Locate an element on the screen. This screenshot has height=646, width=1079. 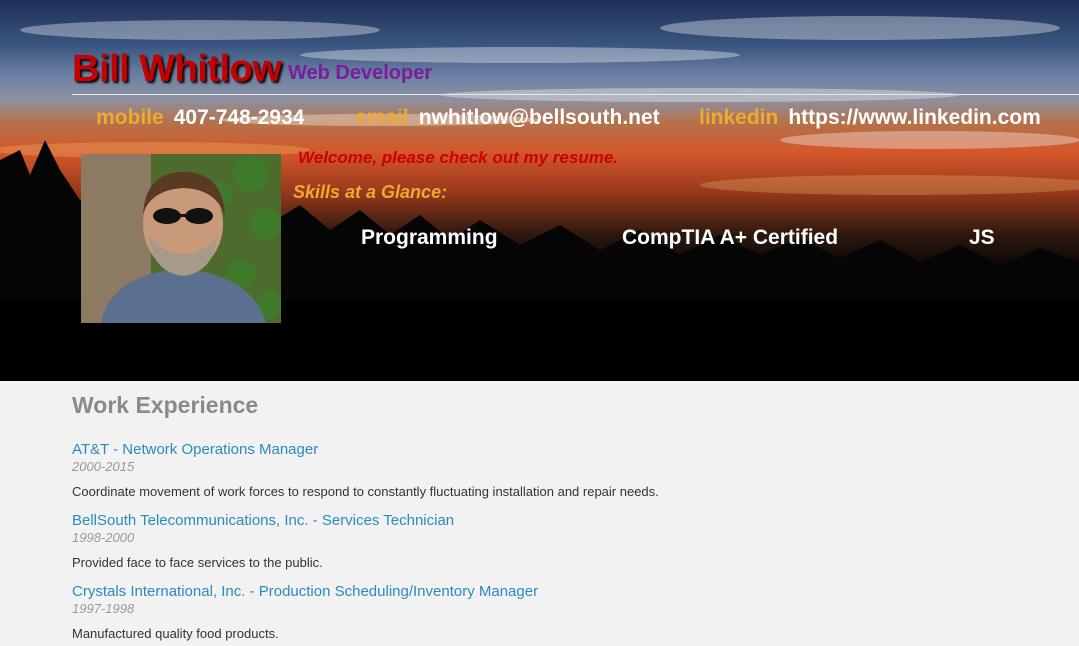
header-divider is located at coordinates (575, 94).